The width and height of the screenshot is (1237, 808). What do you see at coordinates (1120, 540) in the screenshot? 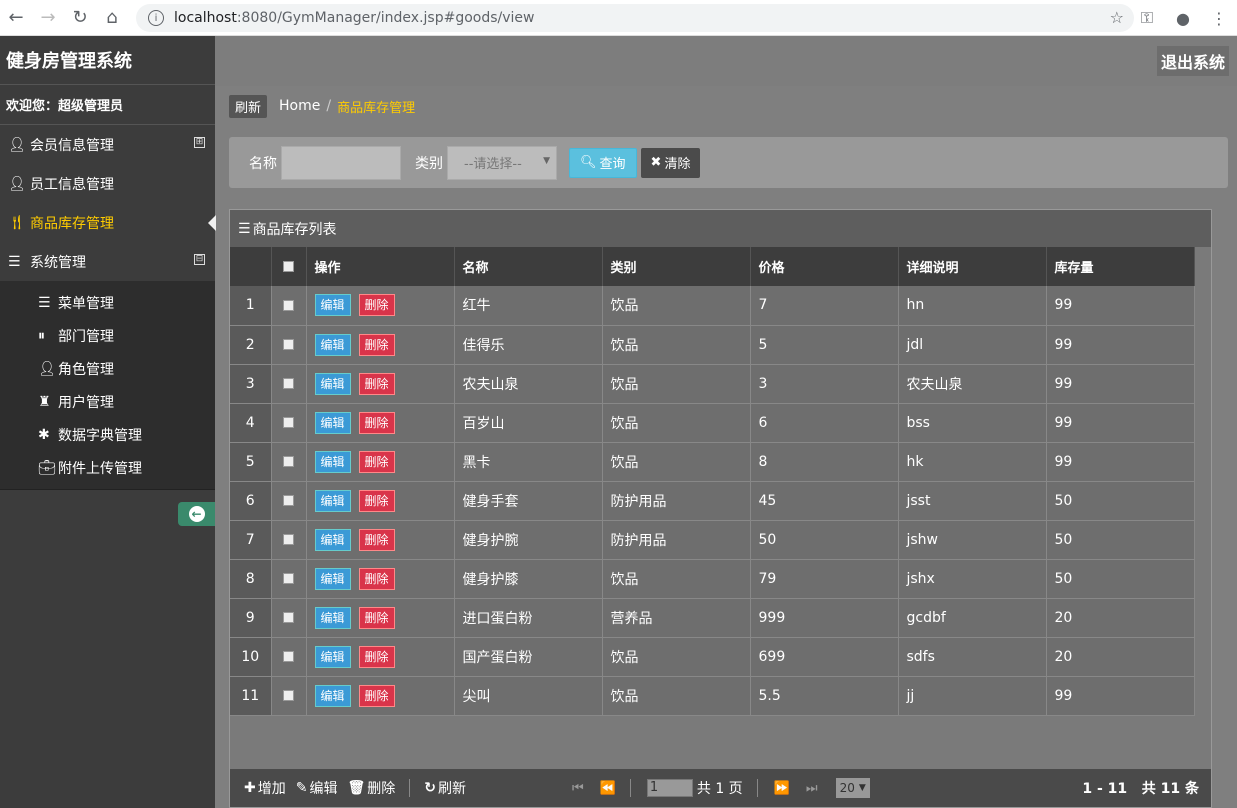
I see `stock-cell: 50` at bounding box center [1120, 540].